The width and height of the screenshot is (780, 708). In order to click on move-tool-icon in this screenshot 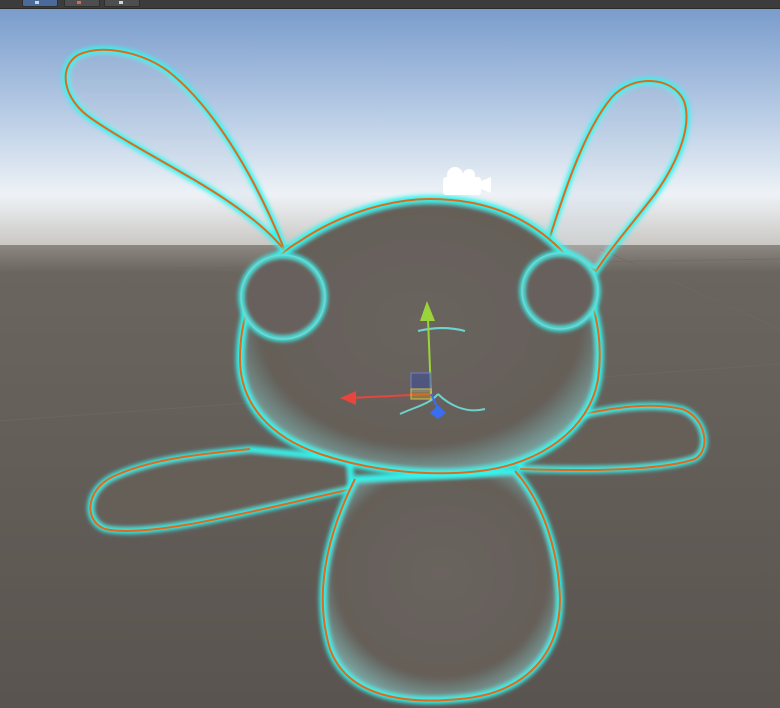, I will do `click(79, 2)`.